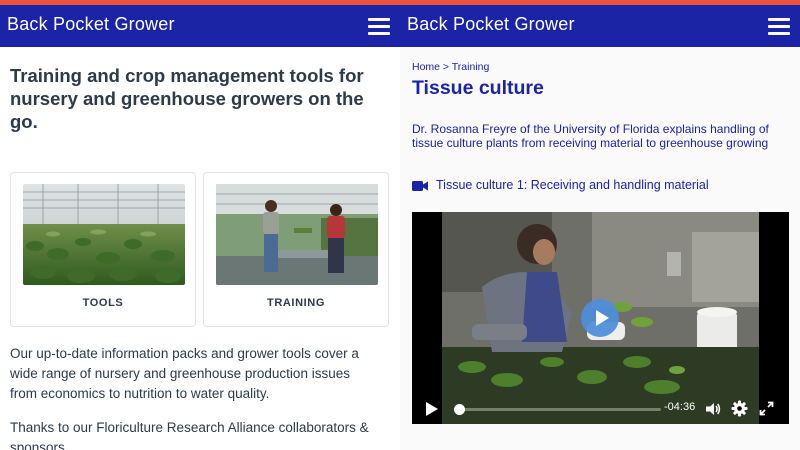 This screenshot has width=800, height=450. What do you see at coordinates (104, 234) in the screenshot?
I see `greenhouse-photo` at bounding box center [104, 234].